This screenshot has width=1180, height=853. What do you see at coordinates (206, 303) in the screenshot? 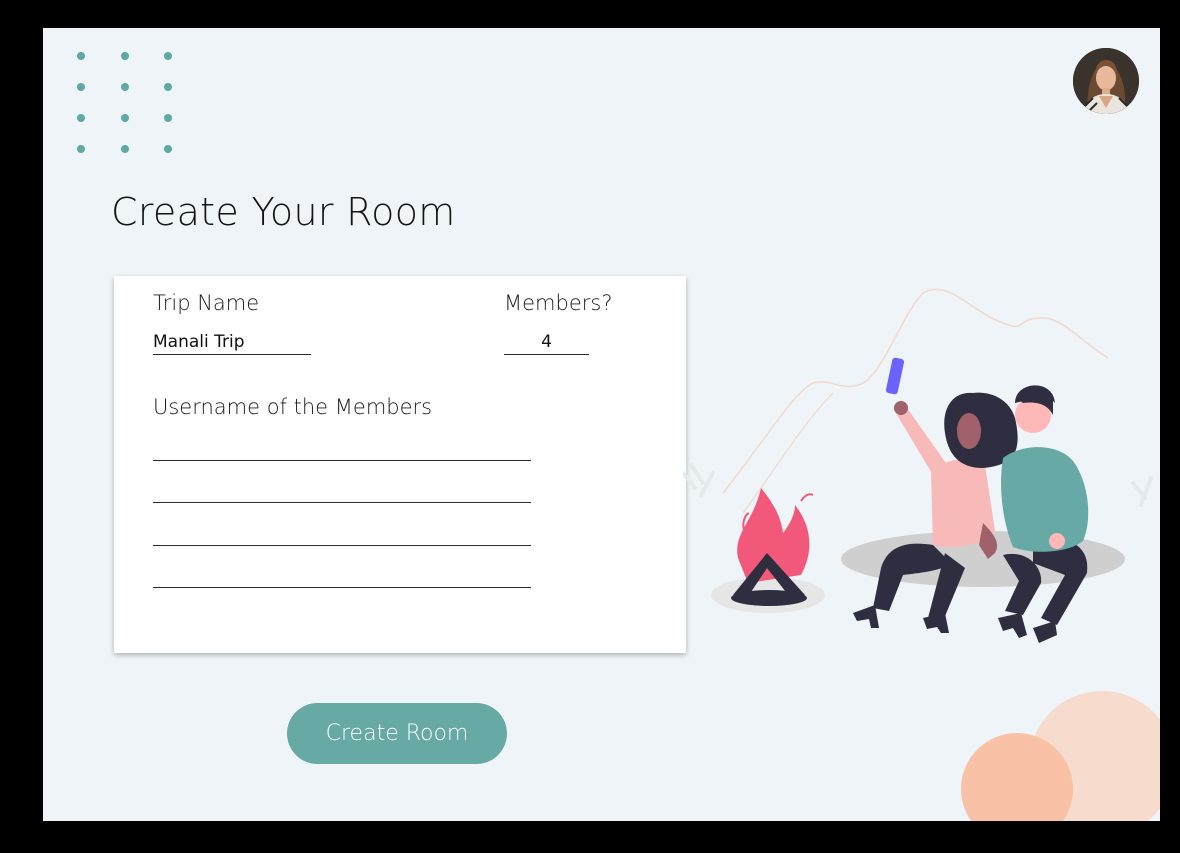
I see `trip-name-label: Trip Name` at bounding box center [206, 303].